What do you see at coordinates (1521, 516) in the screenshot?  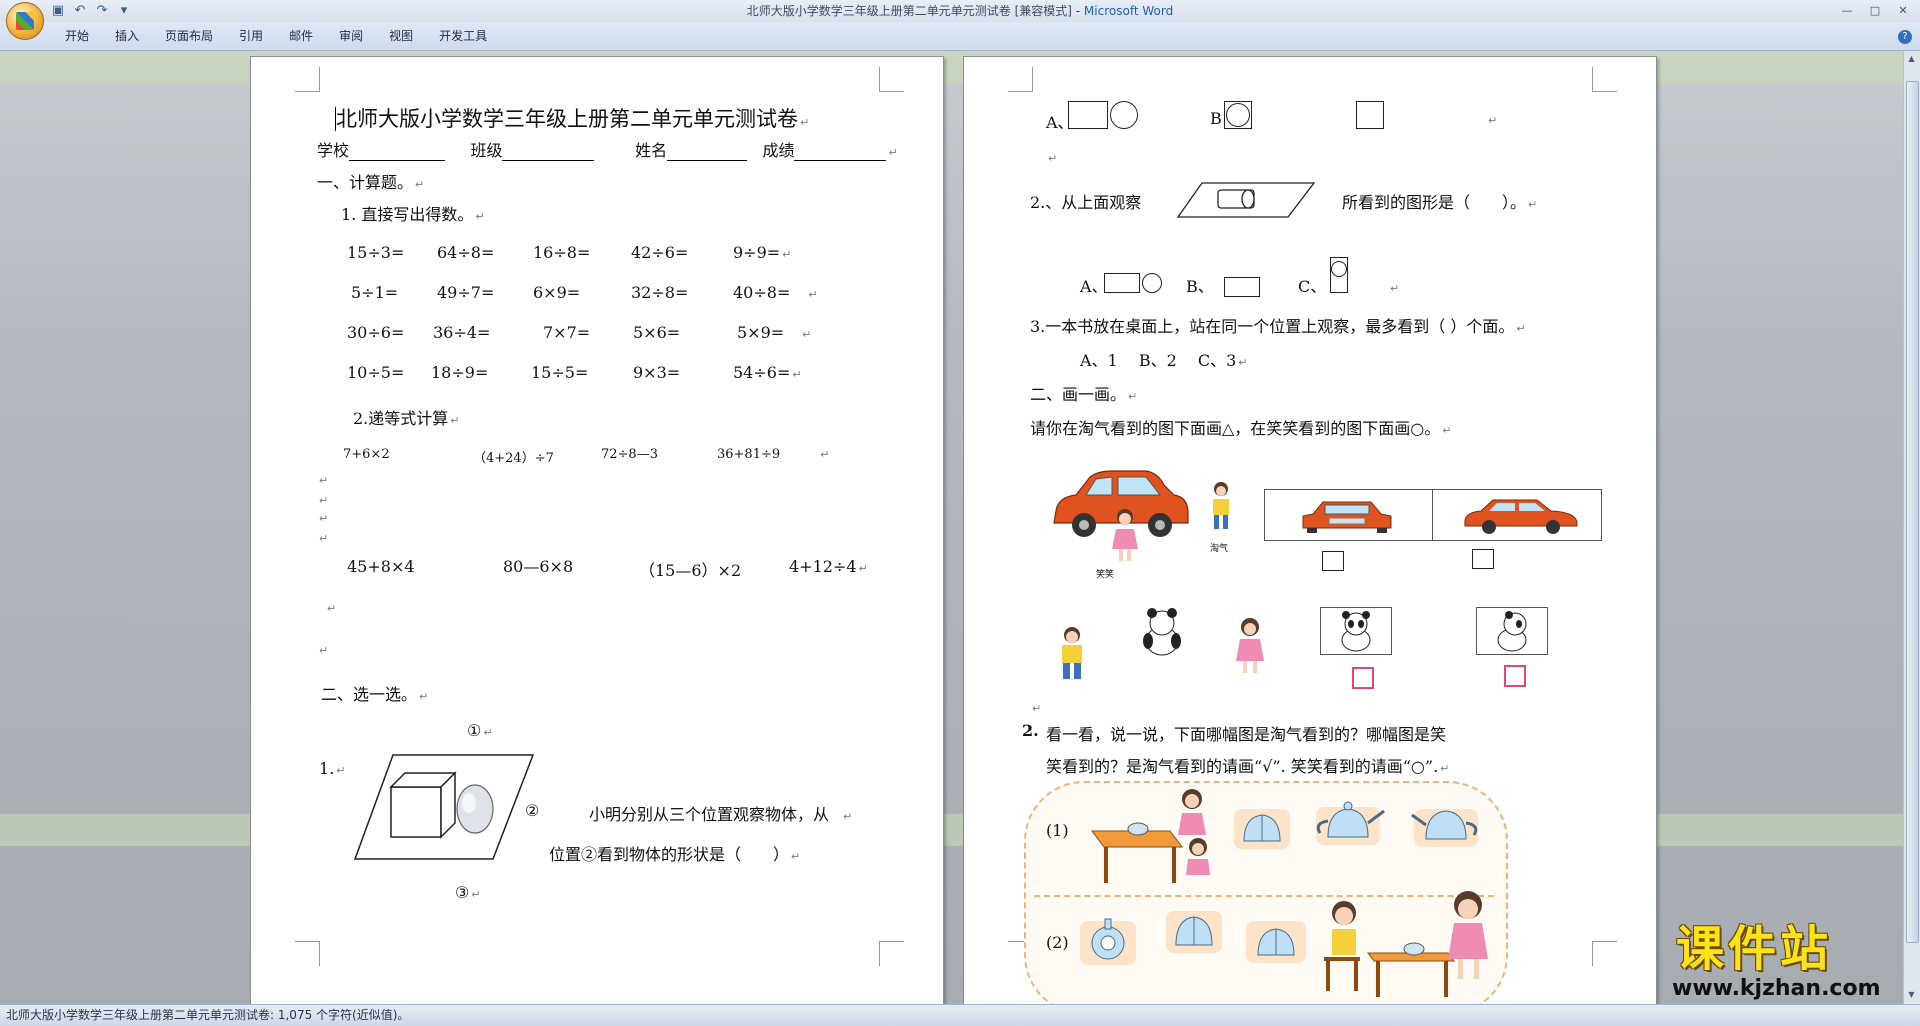 I see `car-side-view` at bounding box center [1521, 516].